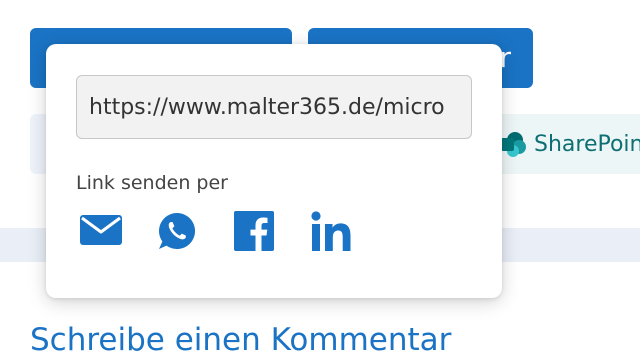 The width and height of the screenshot is (640, 352). I want to click on share-url-input, so click(274, 107).